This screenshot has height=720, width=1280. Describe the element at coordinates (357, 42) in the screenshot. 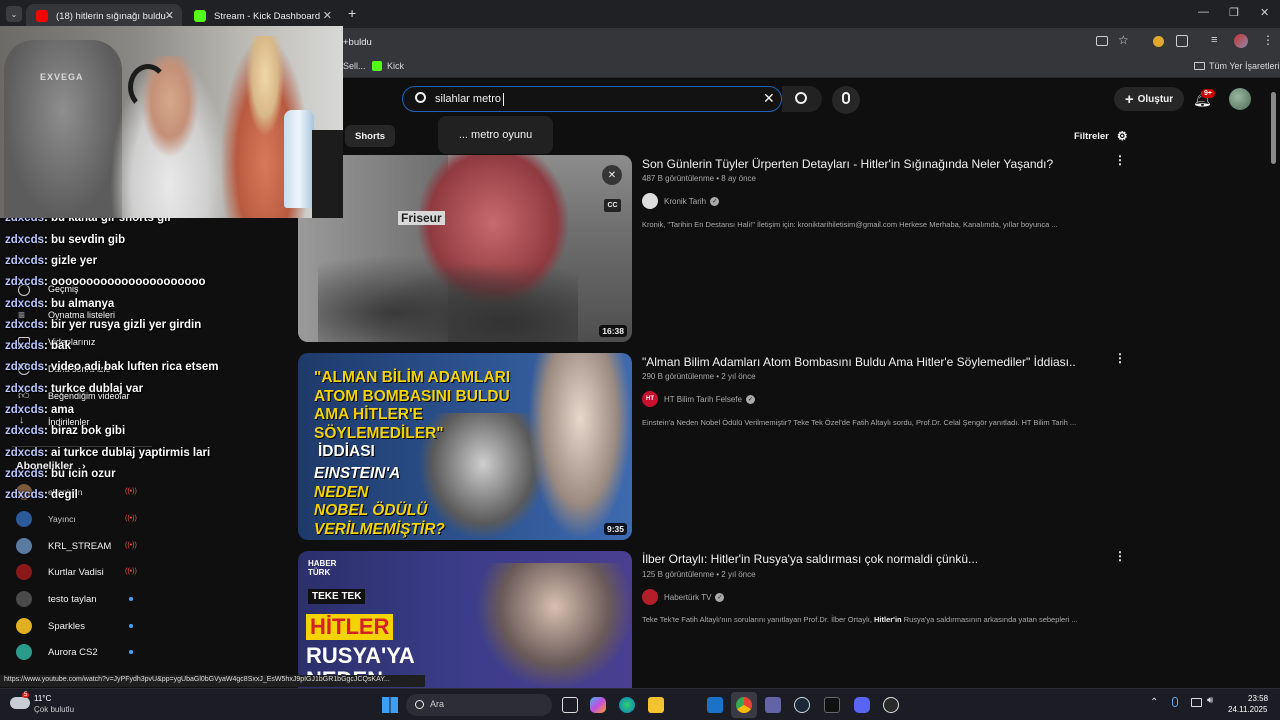

I see `address-bar-text: +buldu` at that location.